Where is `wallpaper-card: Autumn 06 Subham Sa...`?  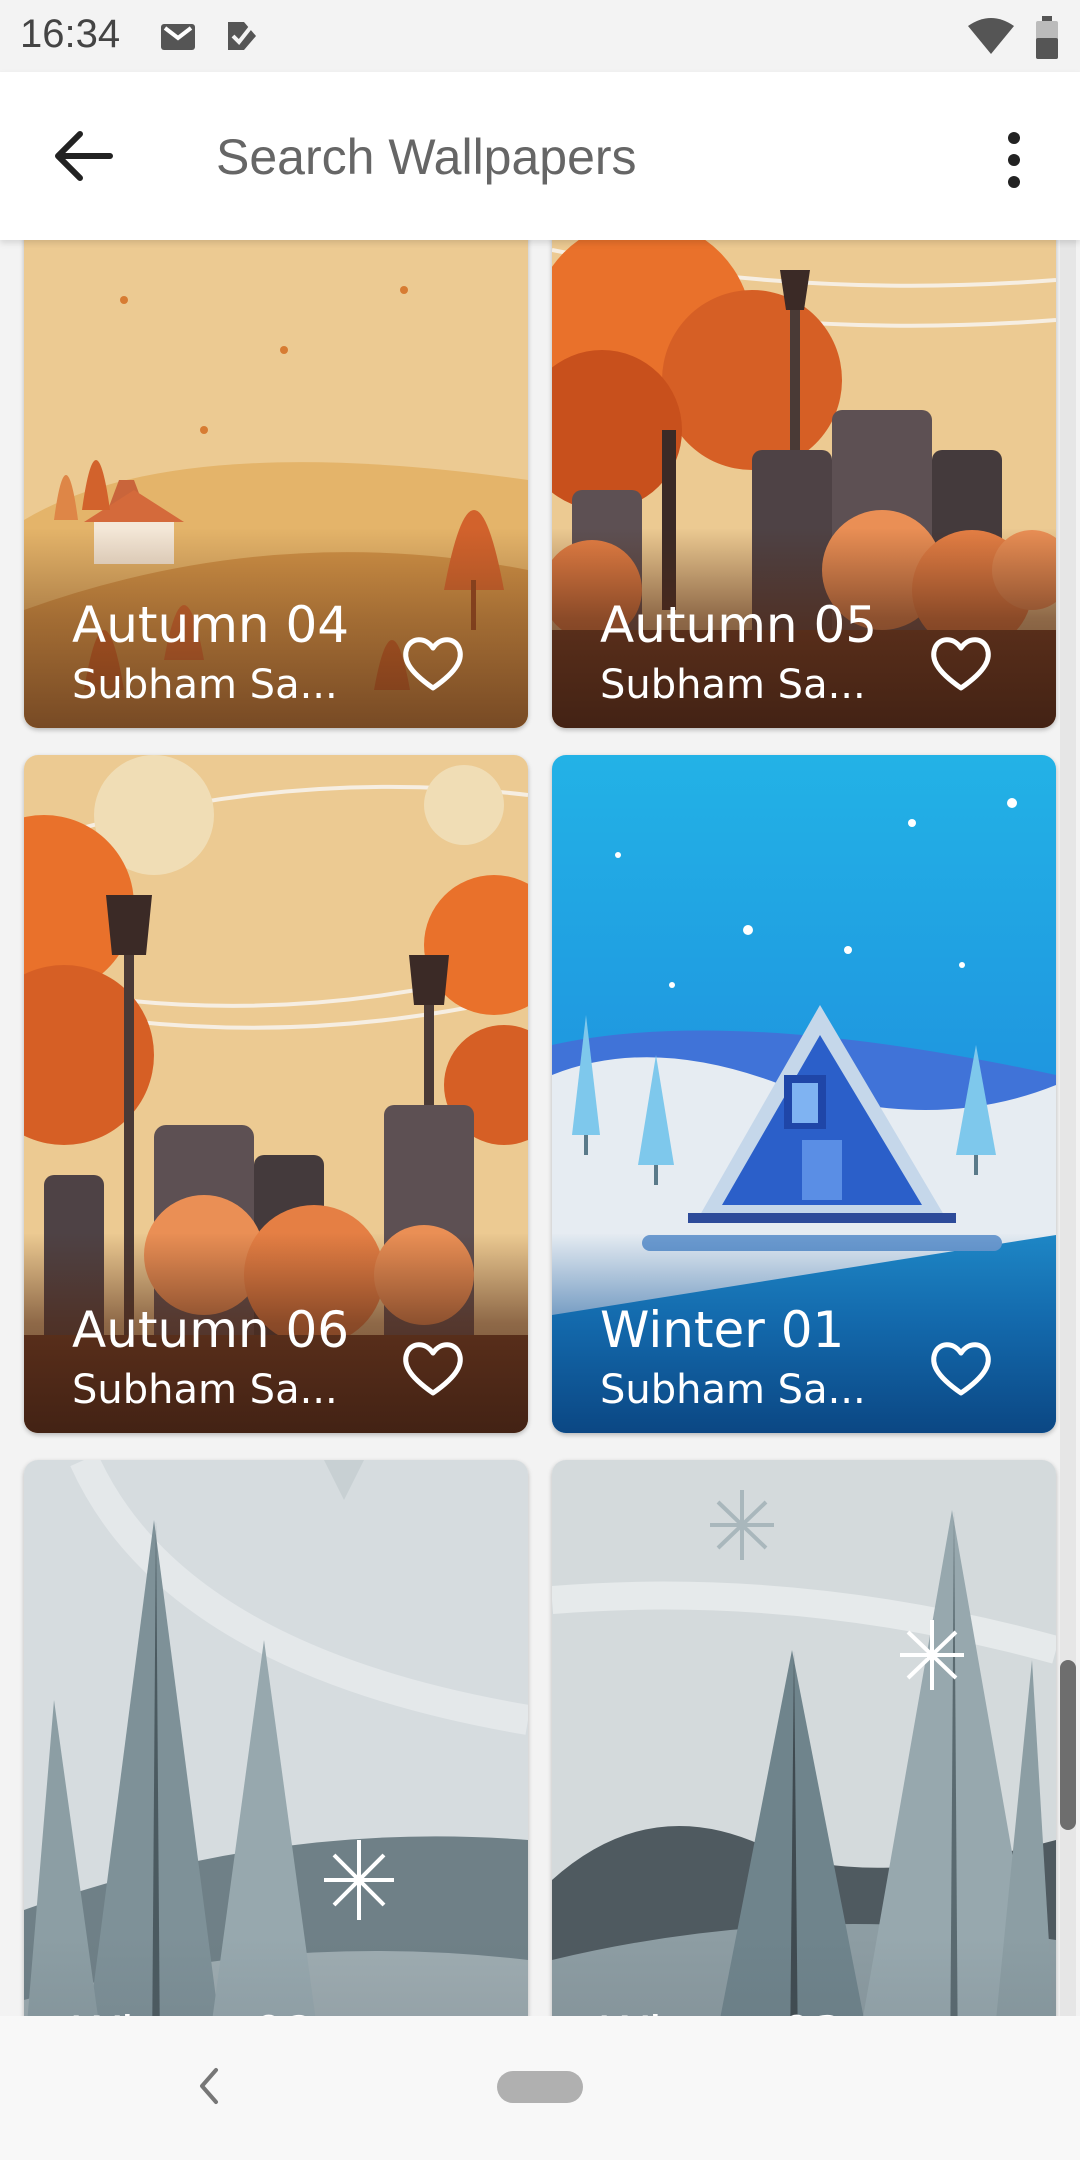 wallpaper-card: Autumn 06 Subham Sa... is located at coordinates (276, 1094).